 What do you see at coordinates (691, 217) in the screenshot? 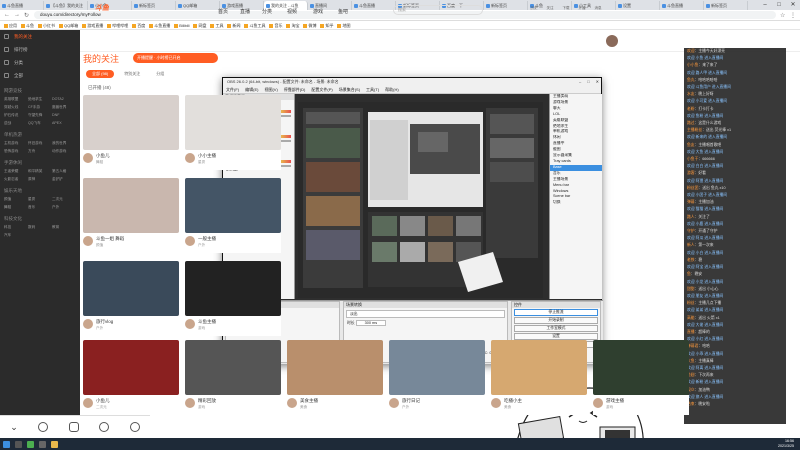
I see `chat-user: 路人` at bounding box center [691, 217].